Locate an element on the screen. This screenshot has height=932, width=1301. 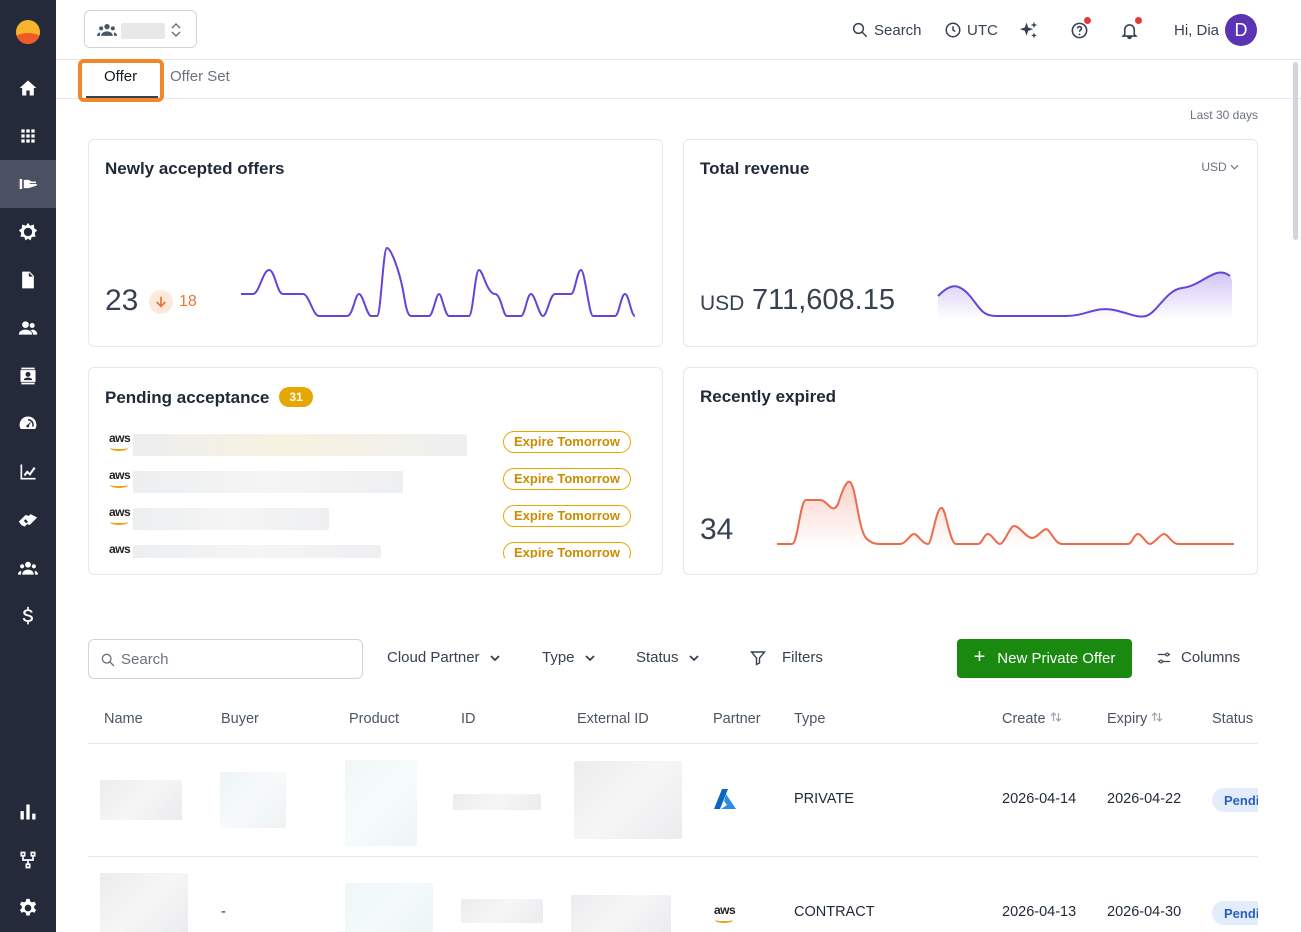
status-dropdown: Status is located at coordinates (668, 657).